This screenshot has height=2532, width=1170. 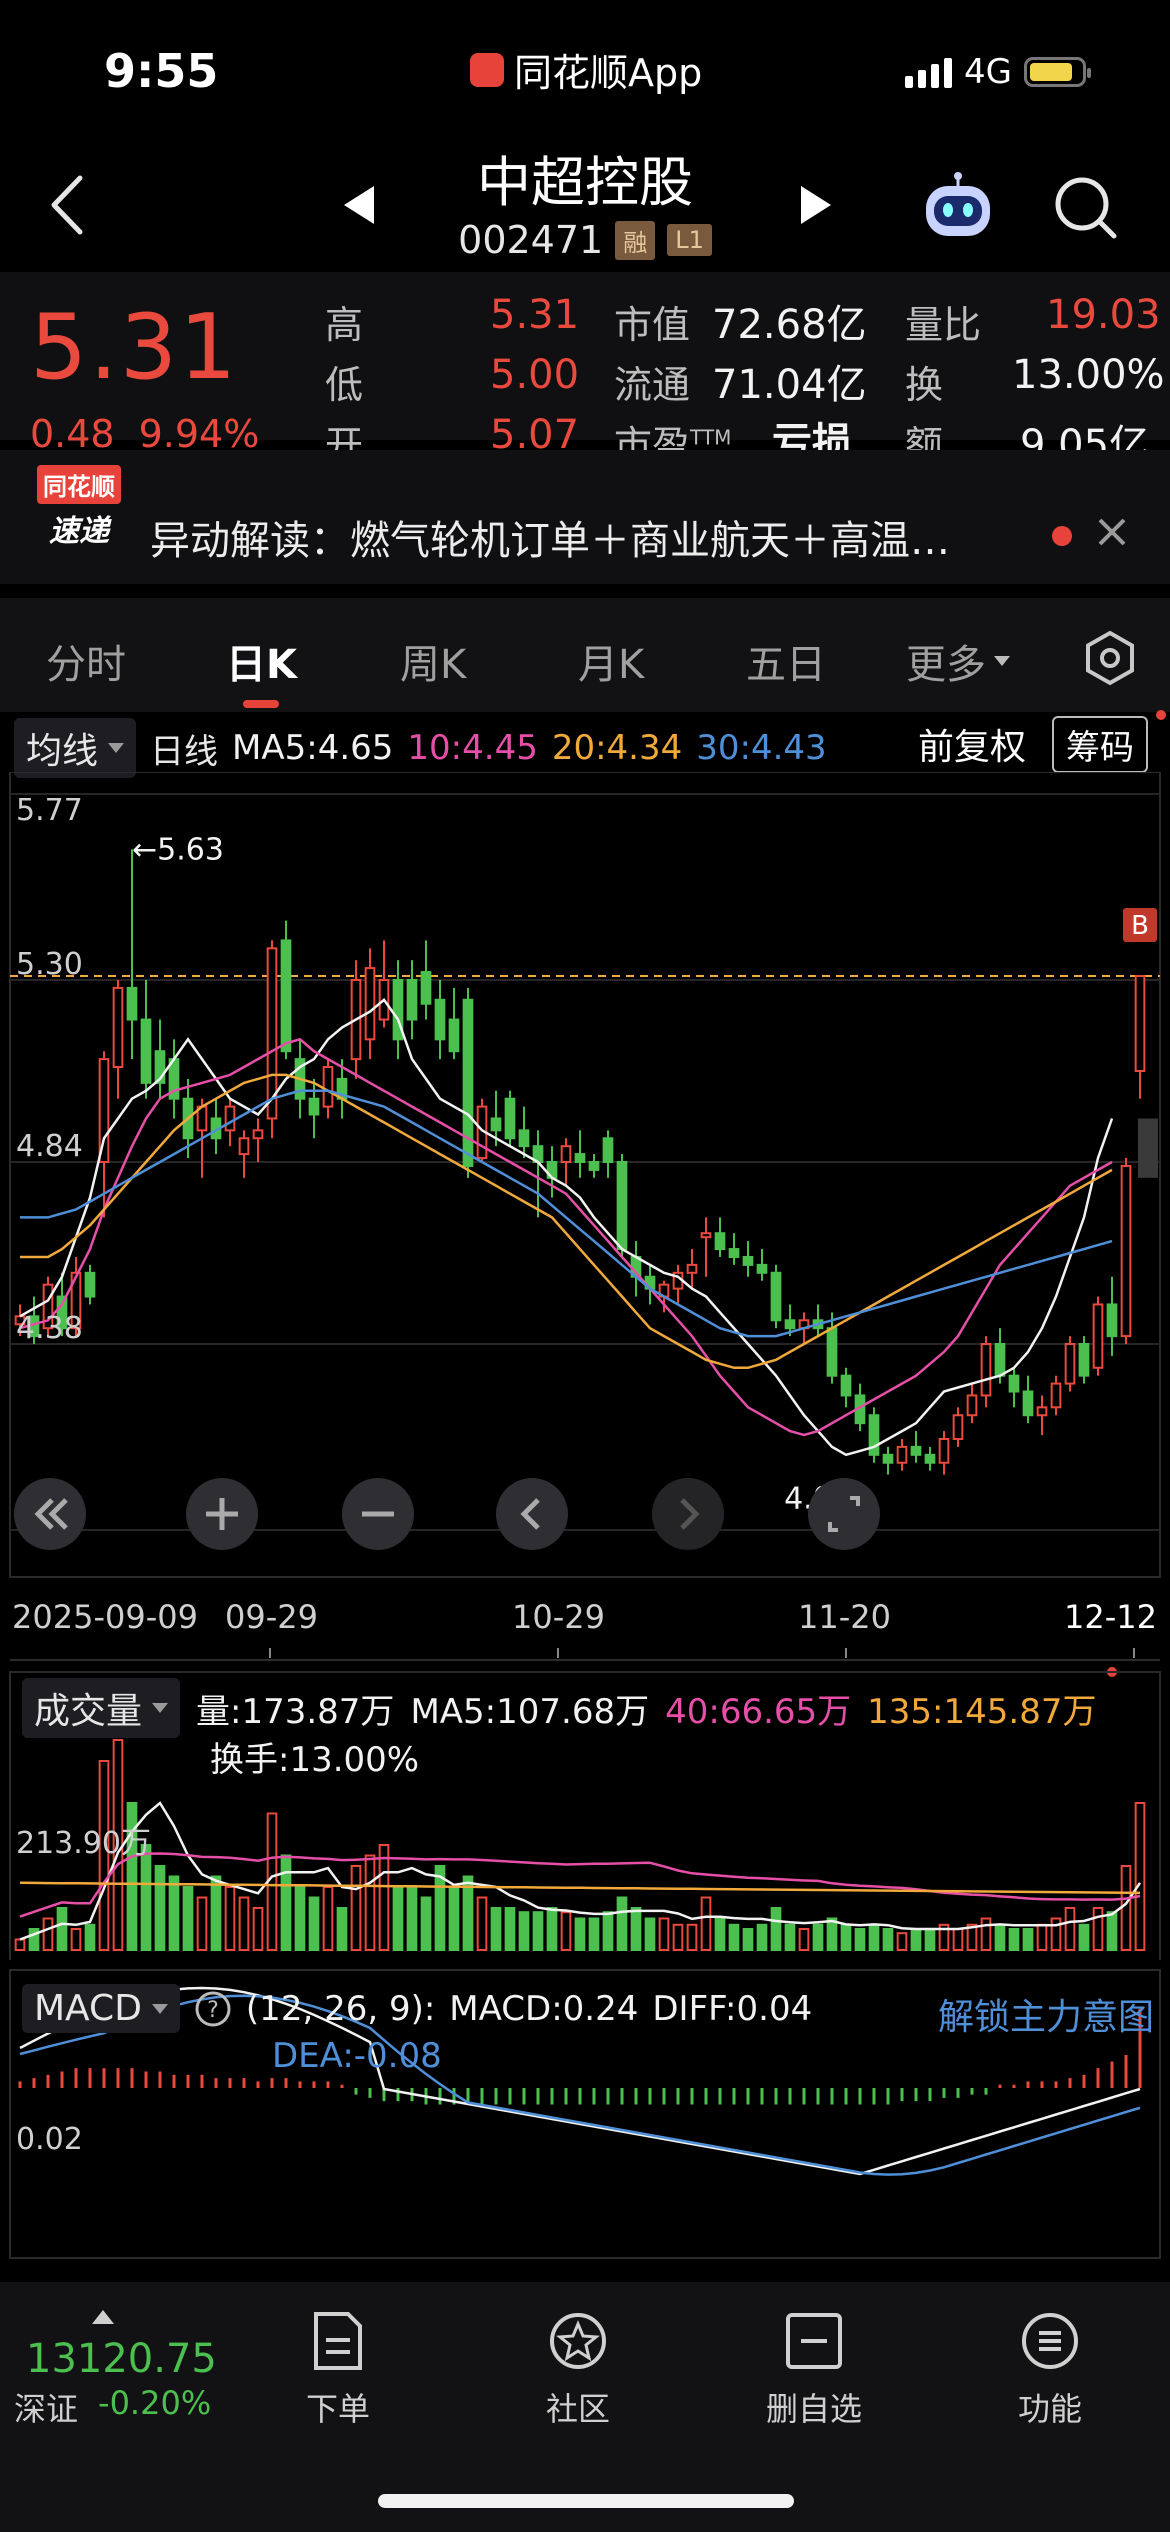 I want to click on unlock-main-force-link: 解锁主力意图, so click(x=1046, y=2014).